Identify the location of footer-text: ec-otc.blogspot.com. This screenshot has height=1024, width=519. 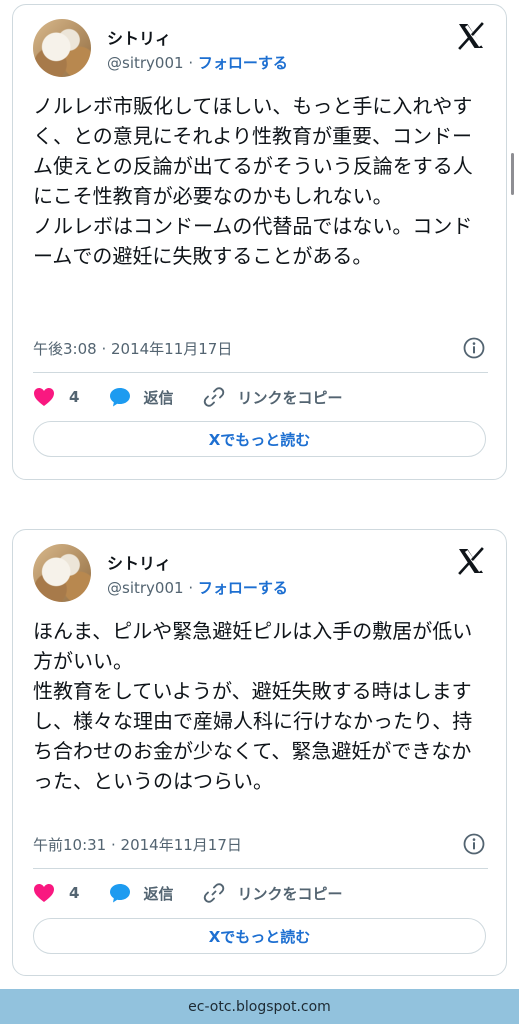
(259, 1006).